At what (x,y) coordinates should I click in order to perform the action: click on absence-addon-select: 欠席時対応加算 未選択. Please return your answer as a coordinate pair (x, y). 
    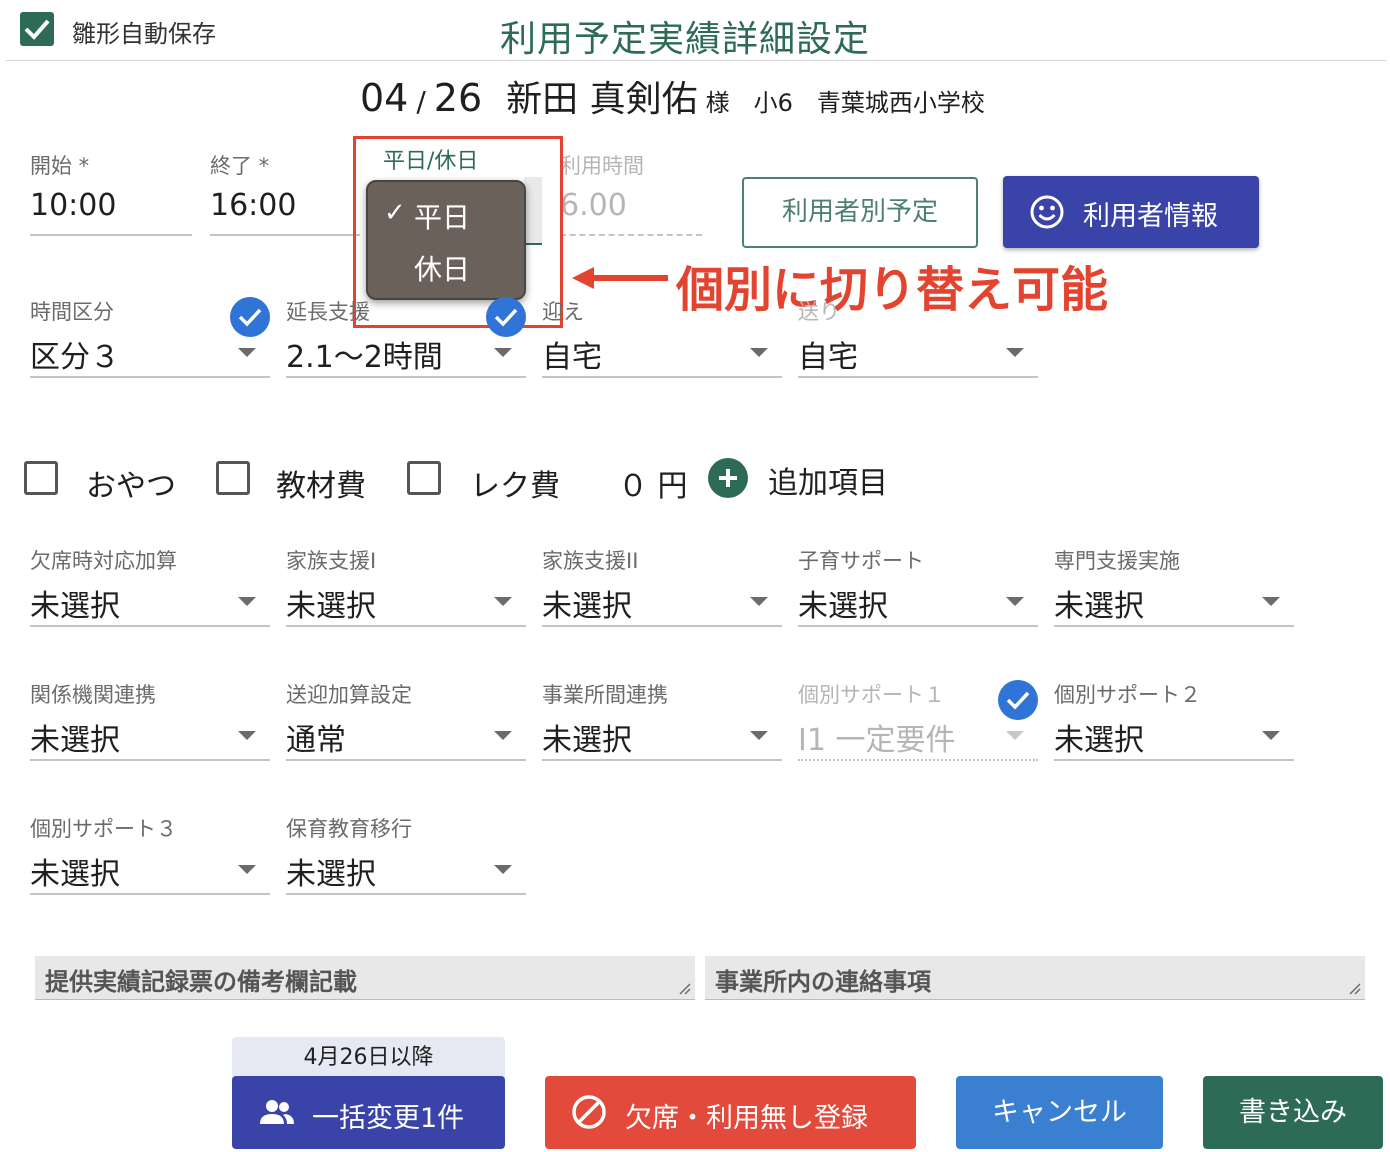
    Looking at the image, I should click on (150, 593).